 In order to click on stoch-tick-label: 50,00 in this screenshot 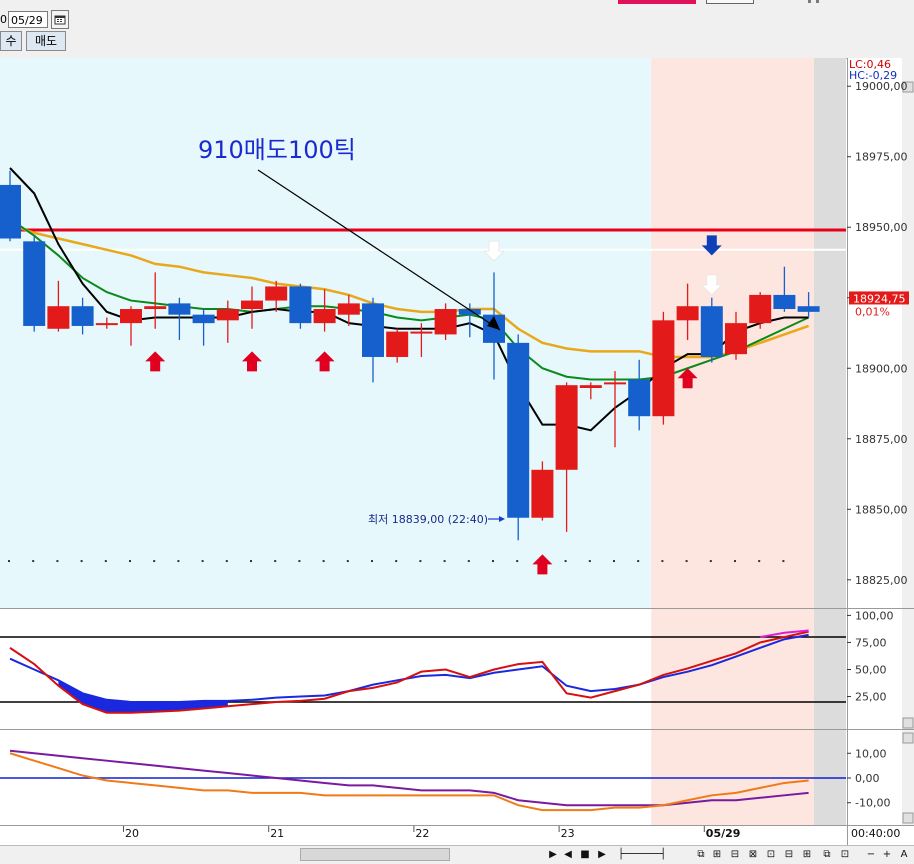, I will do `click(871, 670)`.